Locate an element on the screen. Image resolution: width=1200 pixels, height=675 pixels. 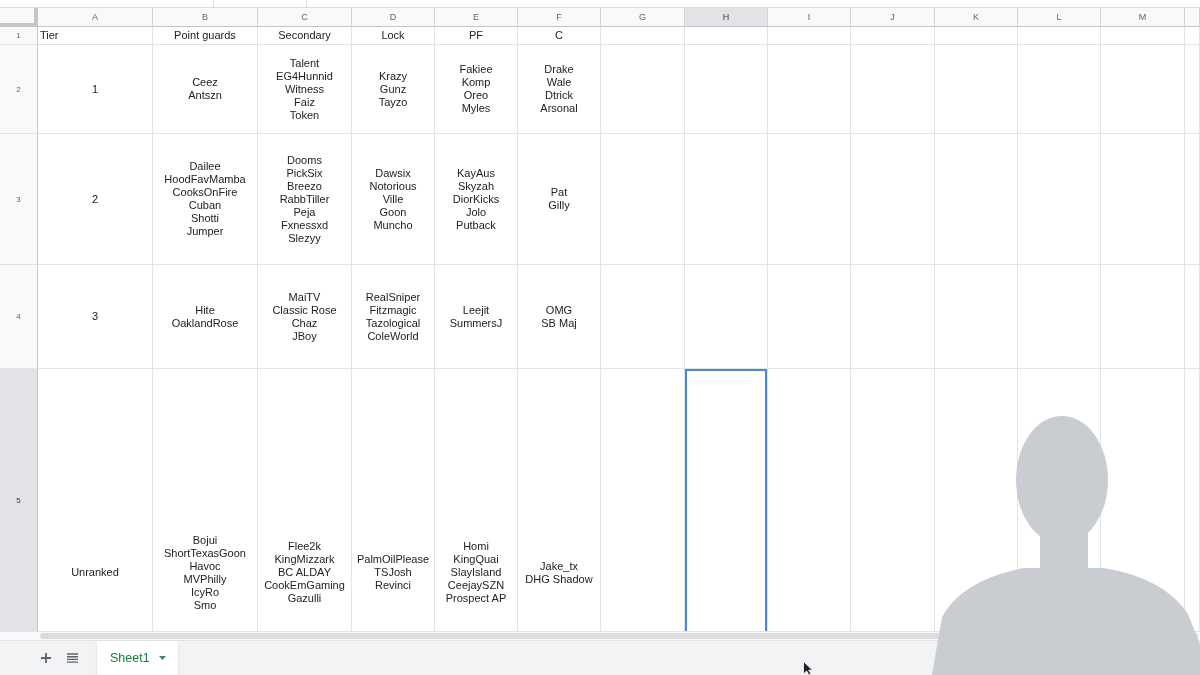
table-cell: Hite OaklandRose is located at coordinates (205, 317).